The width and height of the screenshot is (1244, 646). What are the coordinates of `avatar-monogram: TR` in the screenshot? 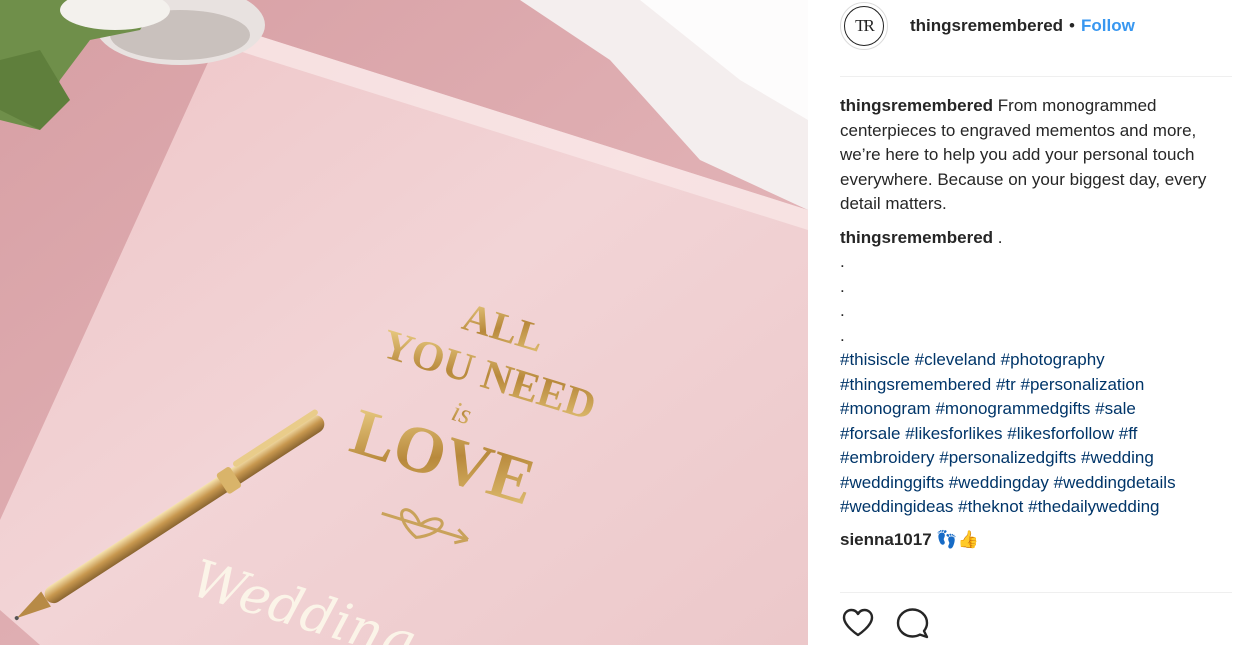 It's located at (864, 26).